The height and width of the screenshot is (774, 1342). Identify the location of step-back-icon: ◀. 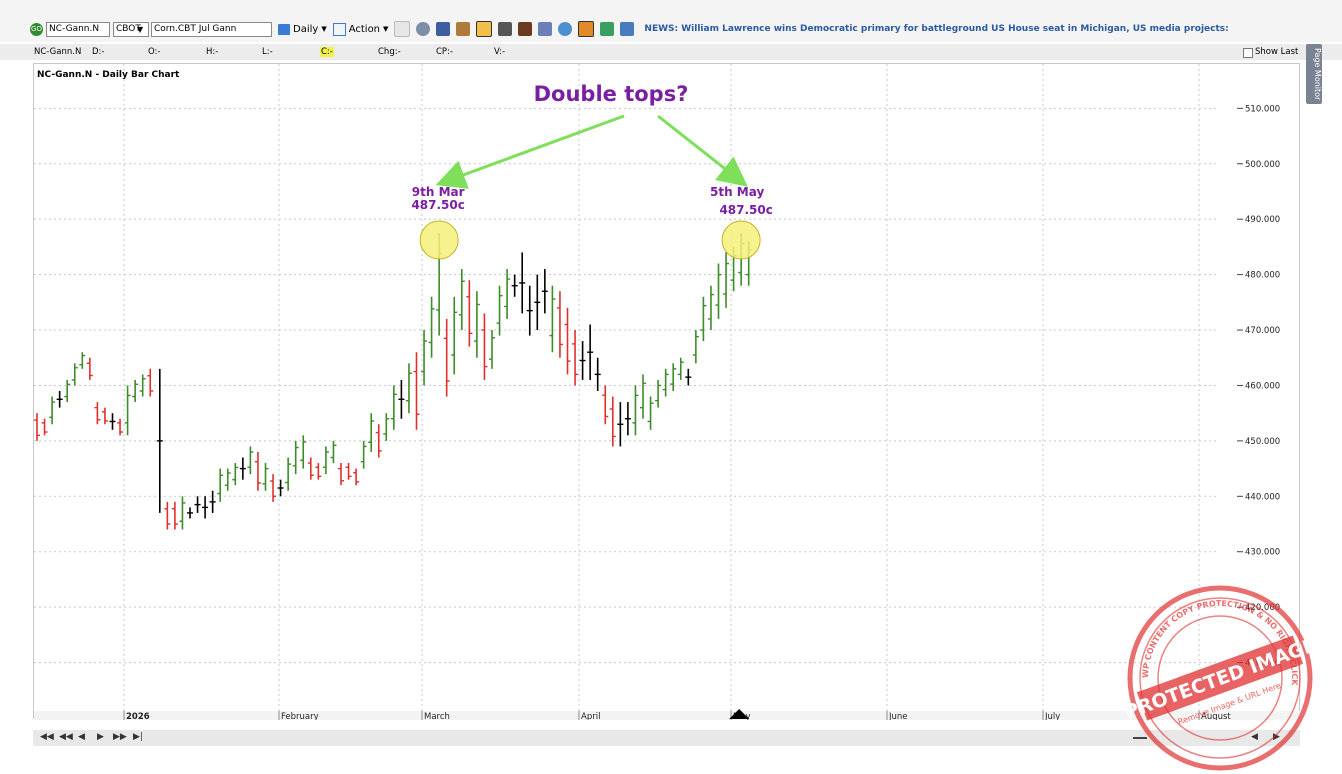
(81, 737).